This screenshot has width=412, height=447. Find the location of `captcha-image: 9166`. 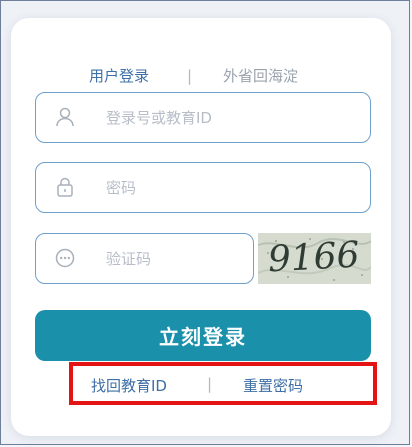

captcha-image: 9166 is located at coordinates (314, 258).